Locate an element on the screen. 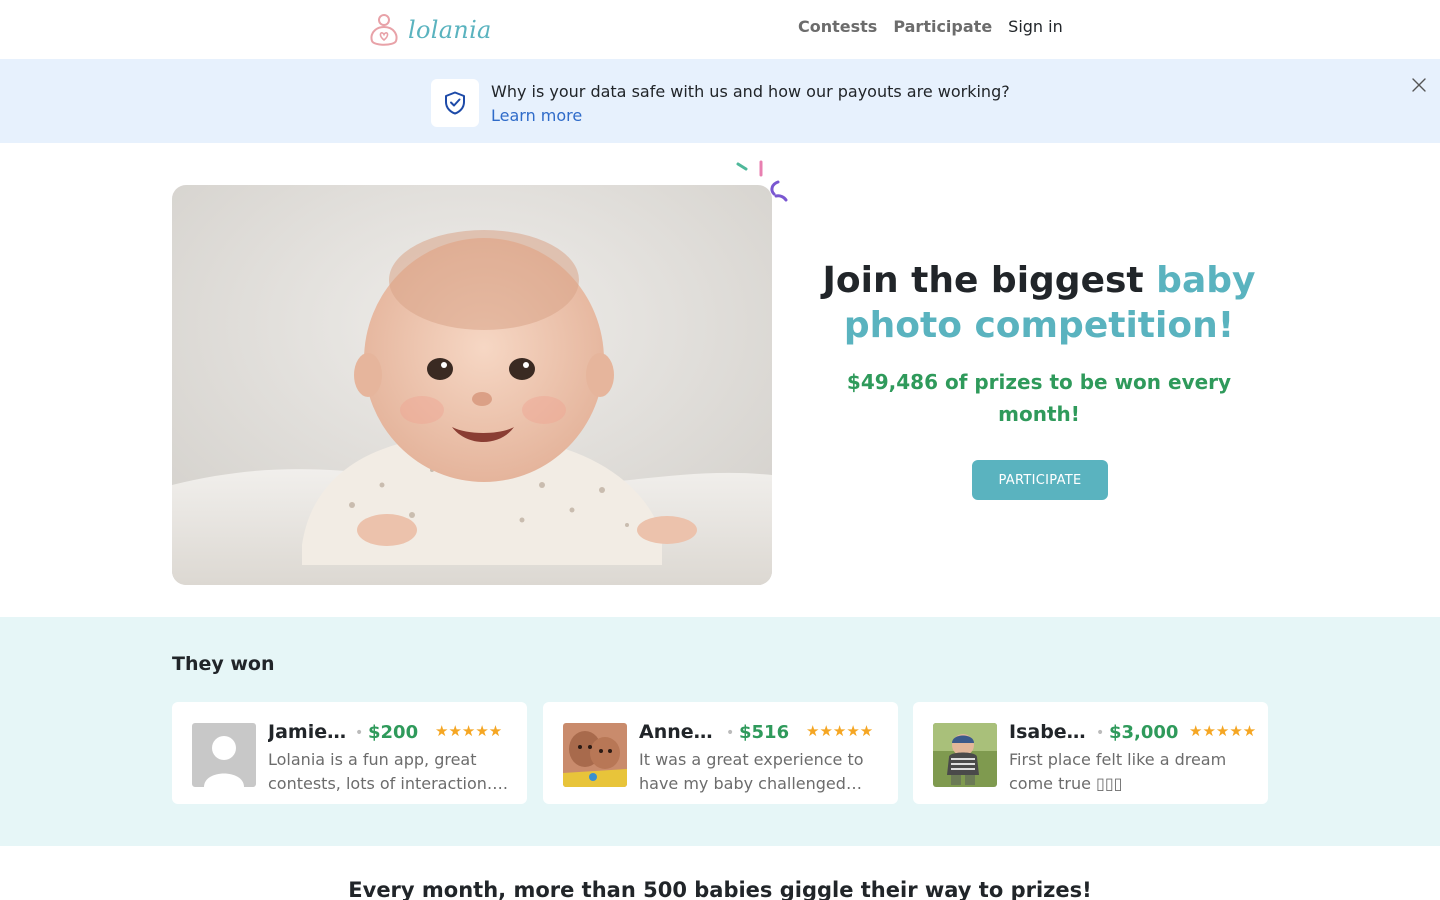 The width and height of the screenshot is (1440, 900). shield-badge is located at coordinates (455, 103).